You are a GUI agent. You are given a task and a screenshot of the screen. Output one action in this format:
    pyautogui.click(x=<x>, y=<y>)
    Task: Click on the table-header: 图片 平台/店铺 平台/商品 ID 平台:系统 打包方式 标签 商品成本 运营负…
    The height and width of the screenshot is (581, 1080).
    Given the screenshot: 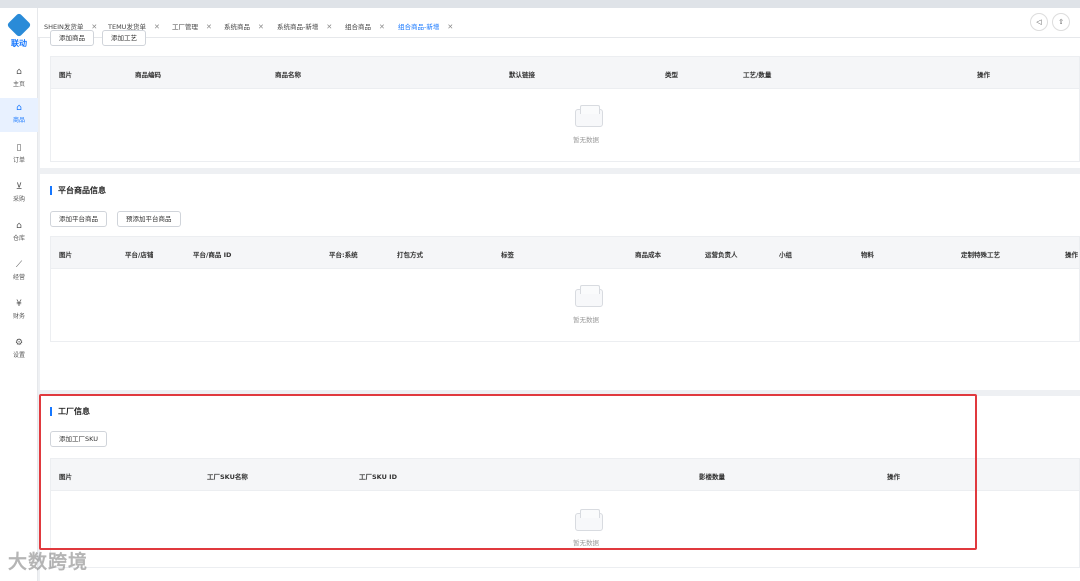 What is the action you would take?
    pyautogui.click(x=565, y=253)
    